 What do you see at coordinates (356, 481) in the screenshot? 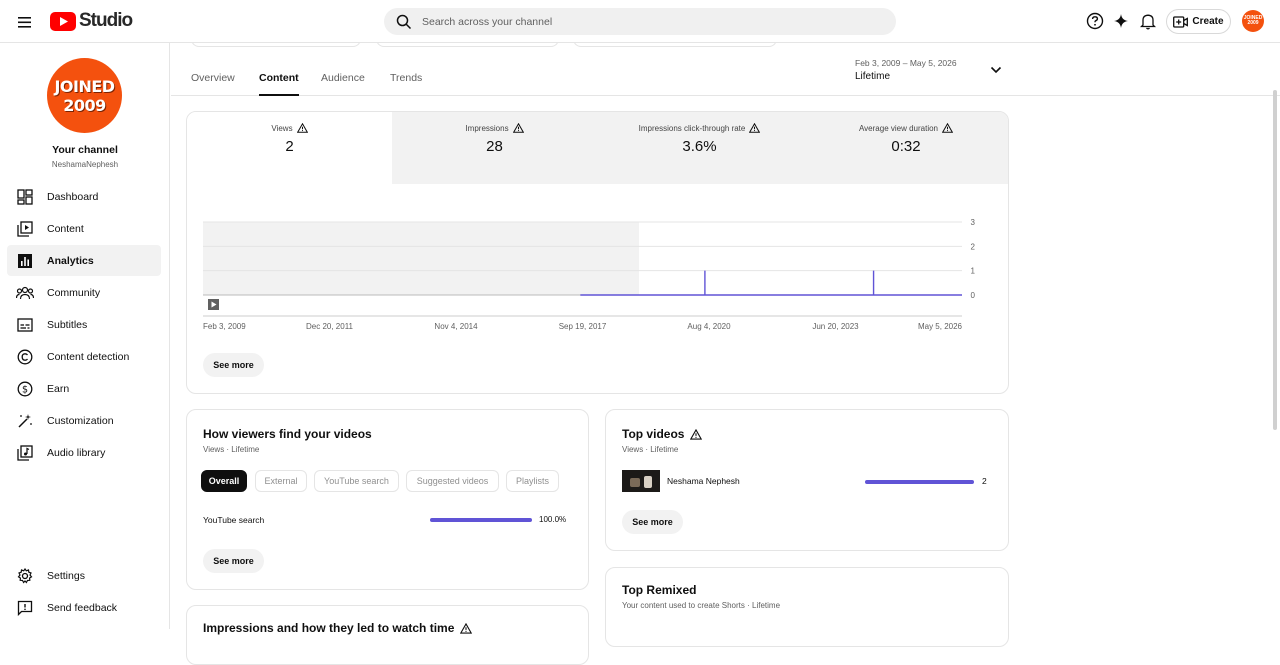
I see `chip-youtube-search: YouTube search` at bounding box center [356, 481].